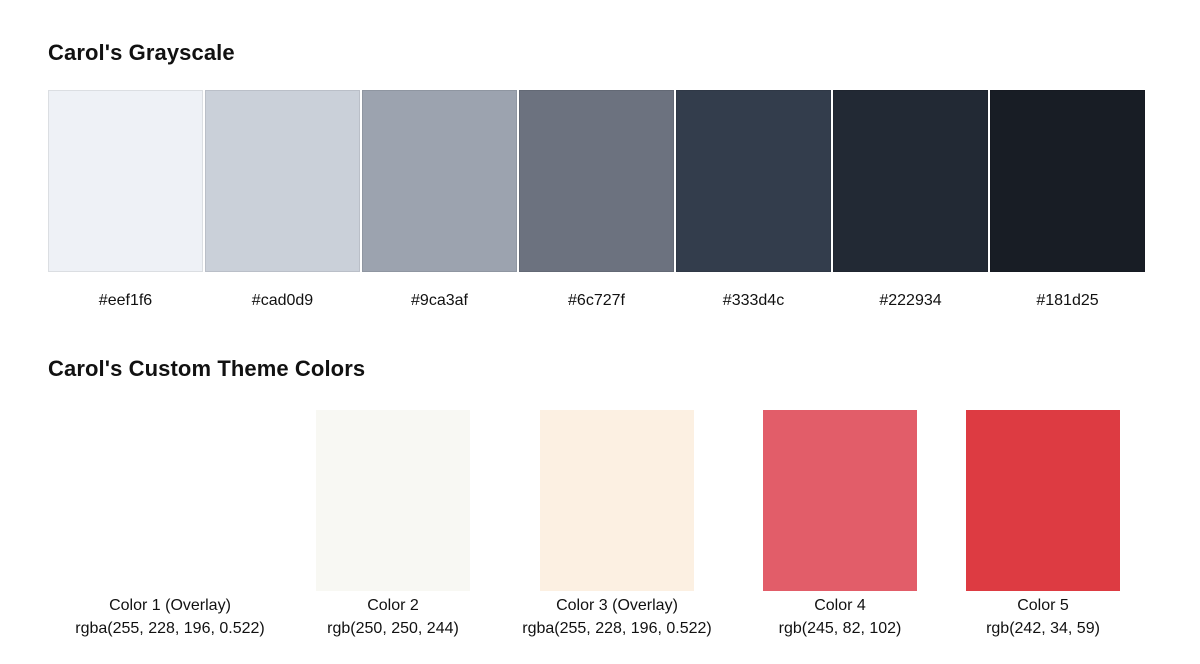 Image resolution: width=1200 pixels, height=664 pixels. I want to click on theme-color-value: rgb(245, 82, 102), so click(840, 628).